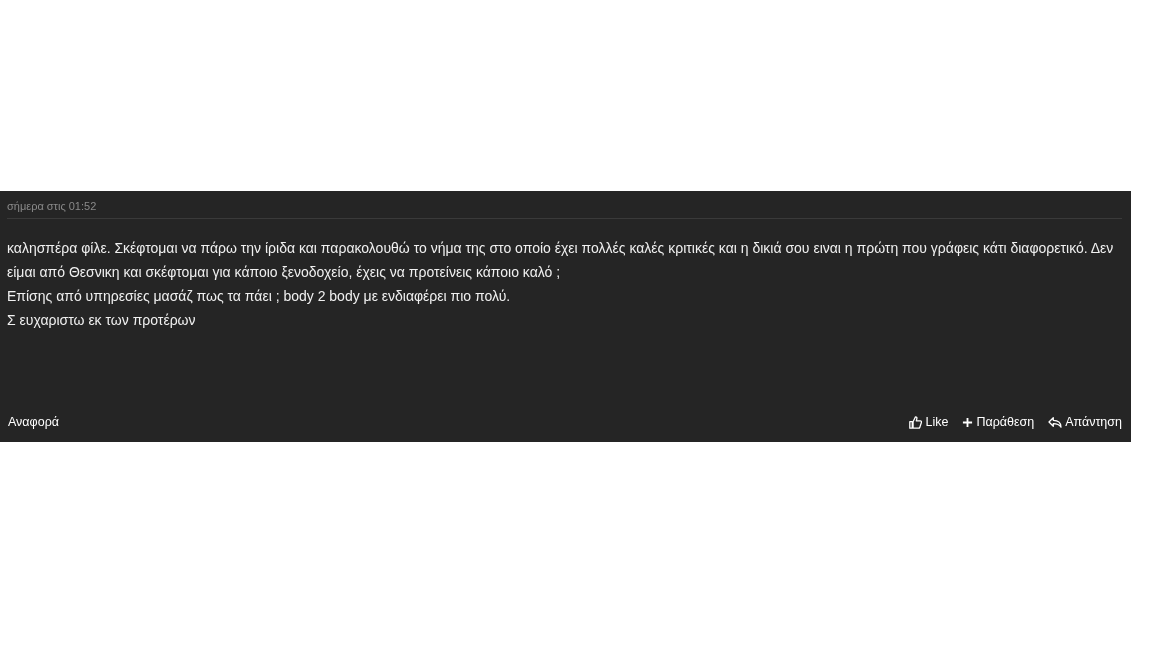  What do you see at coordinates (998, 422) in the screenshot?
I see `quote-button: Παράθεση` at bounding box center [998, 422].